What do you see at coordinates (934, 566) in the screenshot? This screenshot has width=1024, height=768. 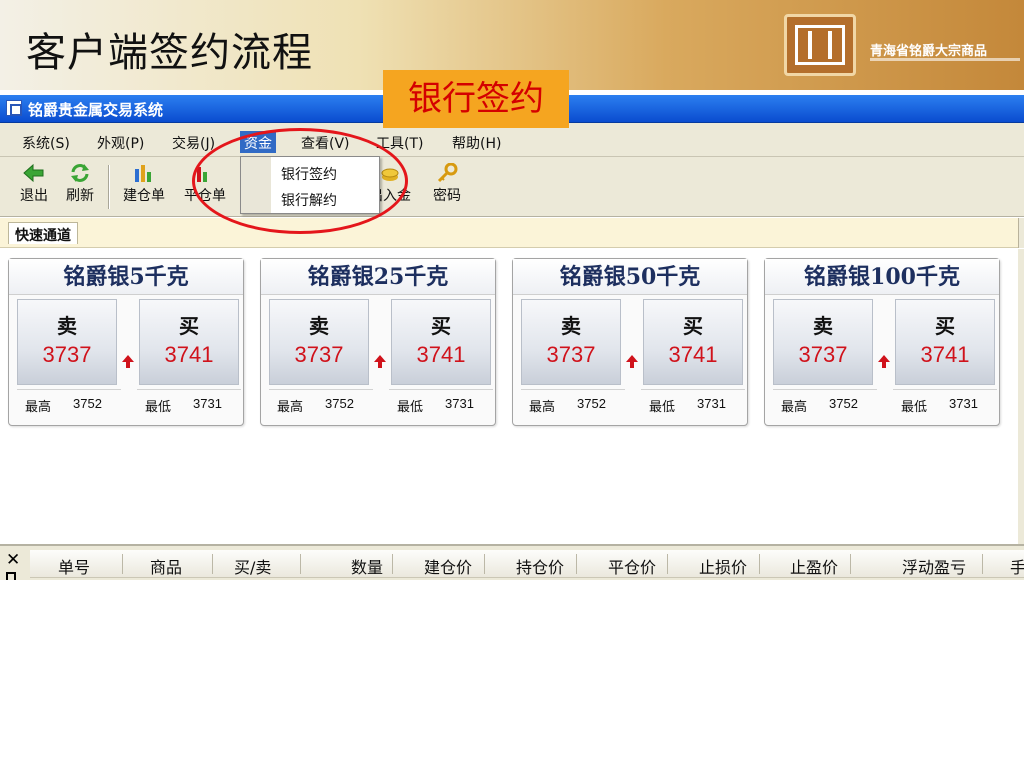 I see `column-header-floating-pnl: 浮动盈亏` at bounding box center [934, 566].